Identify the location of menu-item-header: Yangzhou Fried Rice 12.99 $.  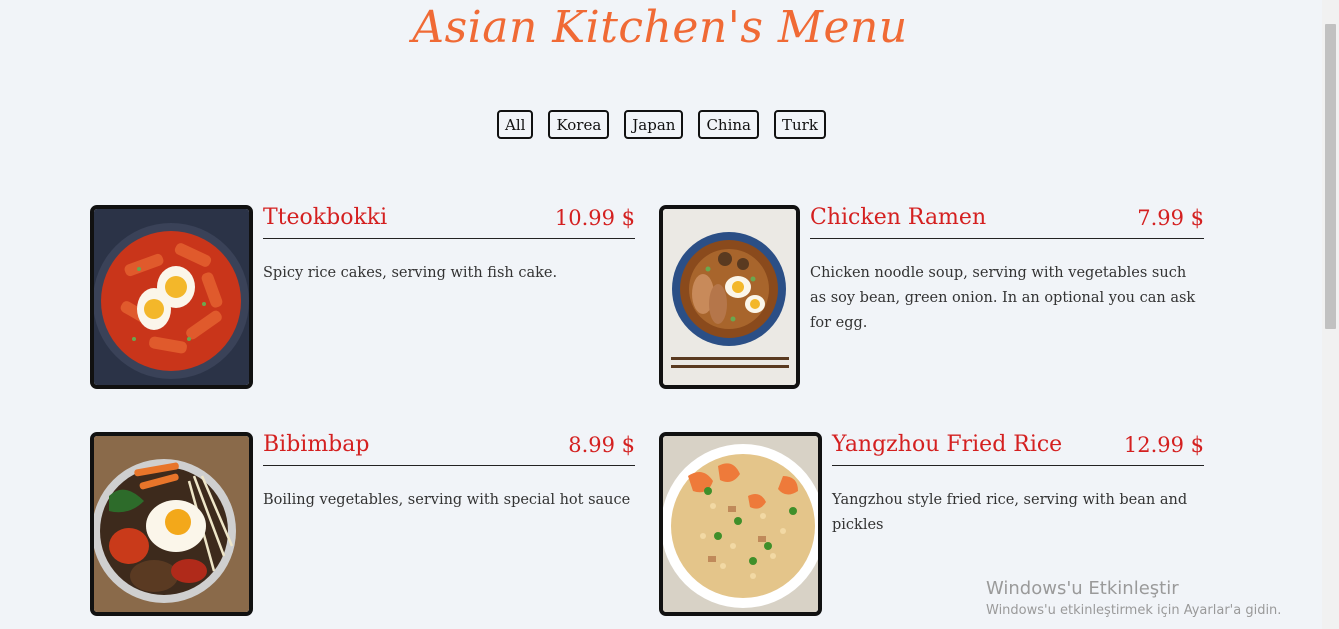
(1018, 449).